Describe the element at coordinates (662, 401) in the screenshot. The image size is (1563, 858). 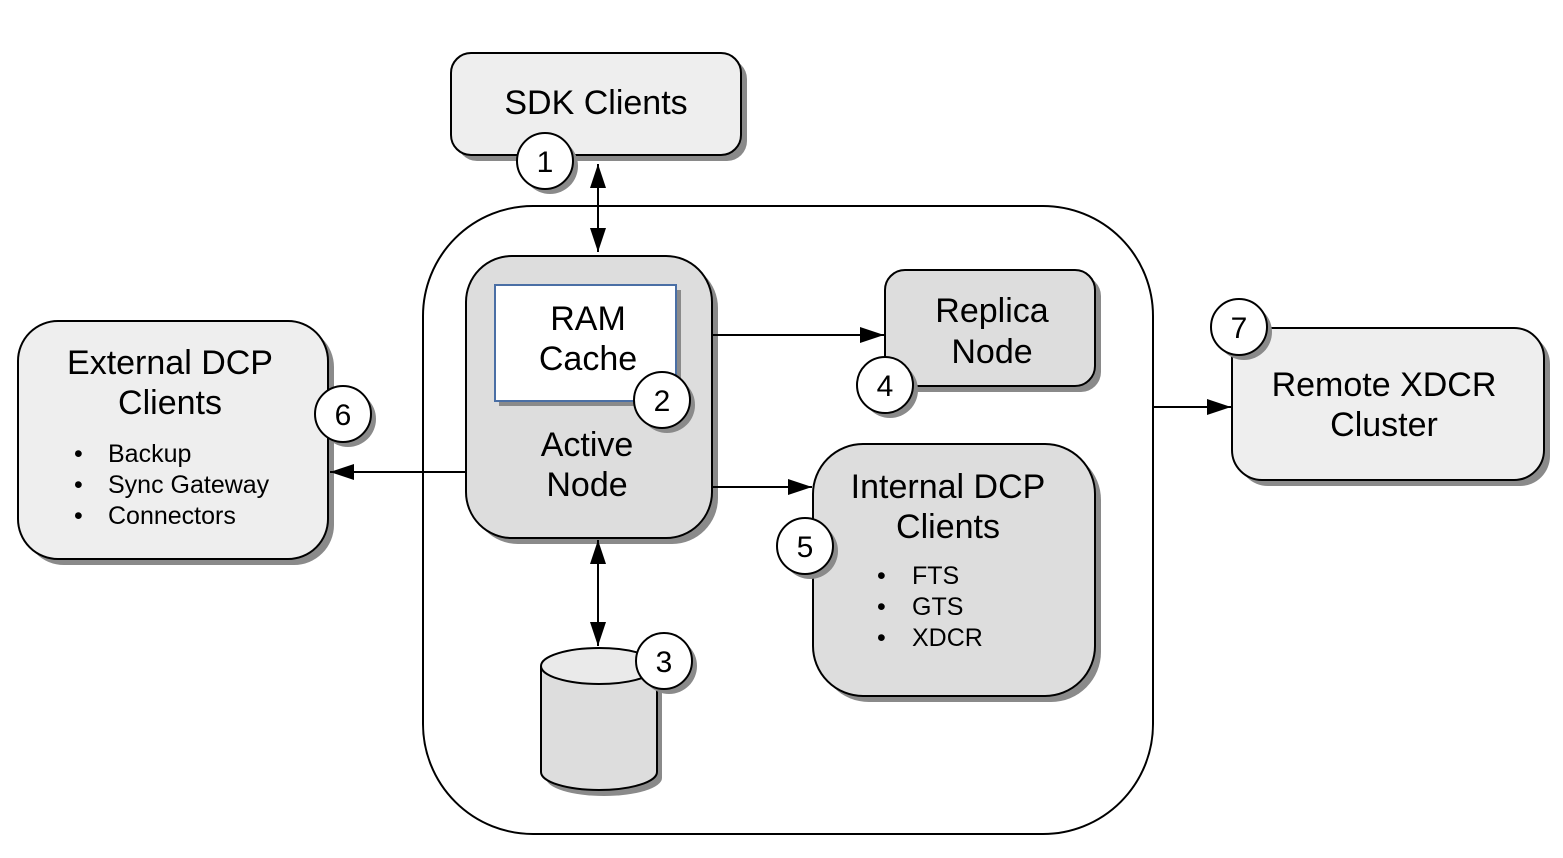
I see `badge-2-number: 2` at that location.